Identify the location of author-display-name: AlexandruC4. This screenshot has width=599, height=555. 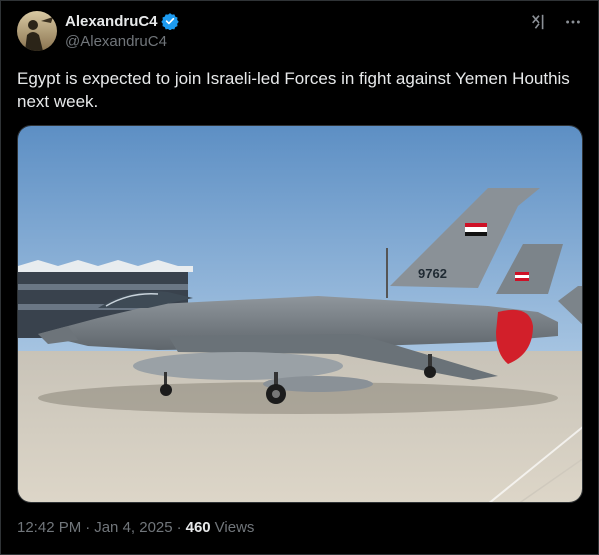
(111, 21).